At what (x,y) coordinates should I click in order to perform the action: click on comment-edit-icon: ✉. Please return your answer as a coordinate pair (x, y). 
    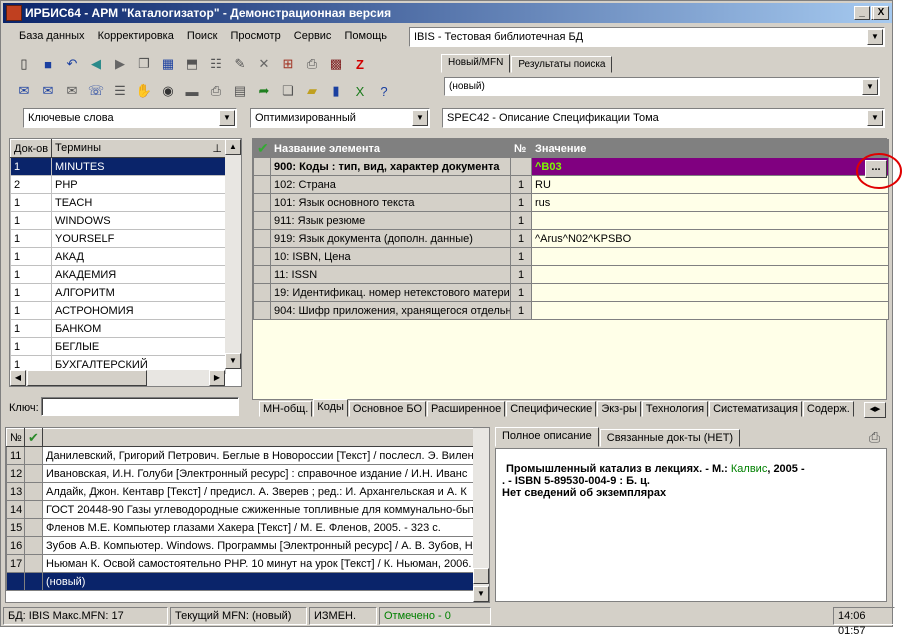
    Looking at the image, I should click on (48, 91).